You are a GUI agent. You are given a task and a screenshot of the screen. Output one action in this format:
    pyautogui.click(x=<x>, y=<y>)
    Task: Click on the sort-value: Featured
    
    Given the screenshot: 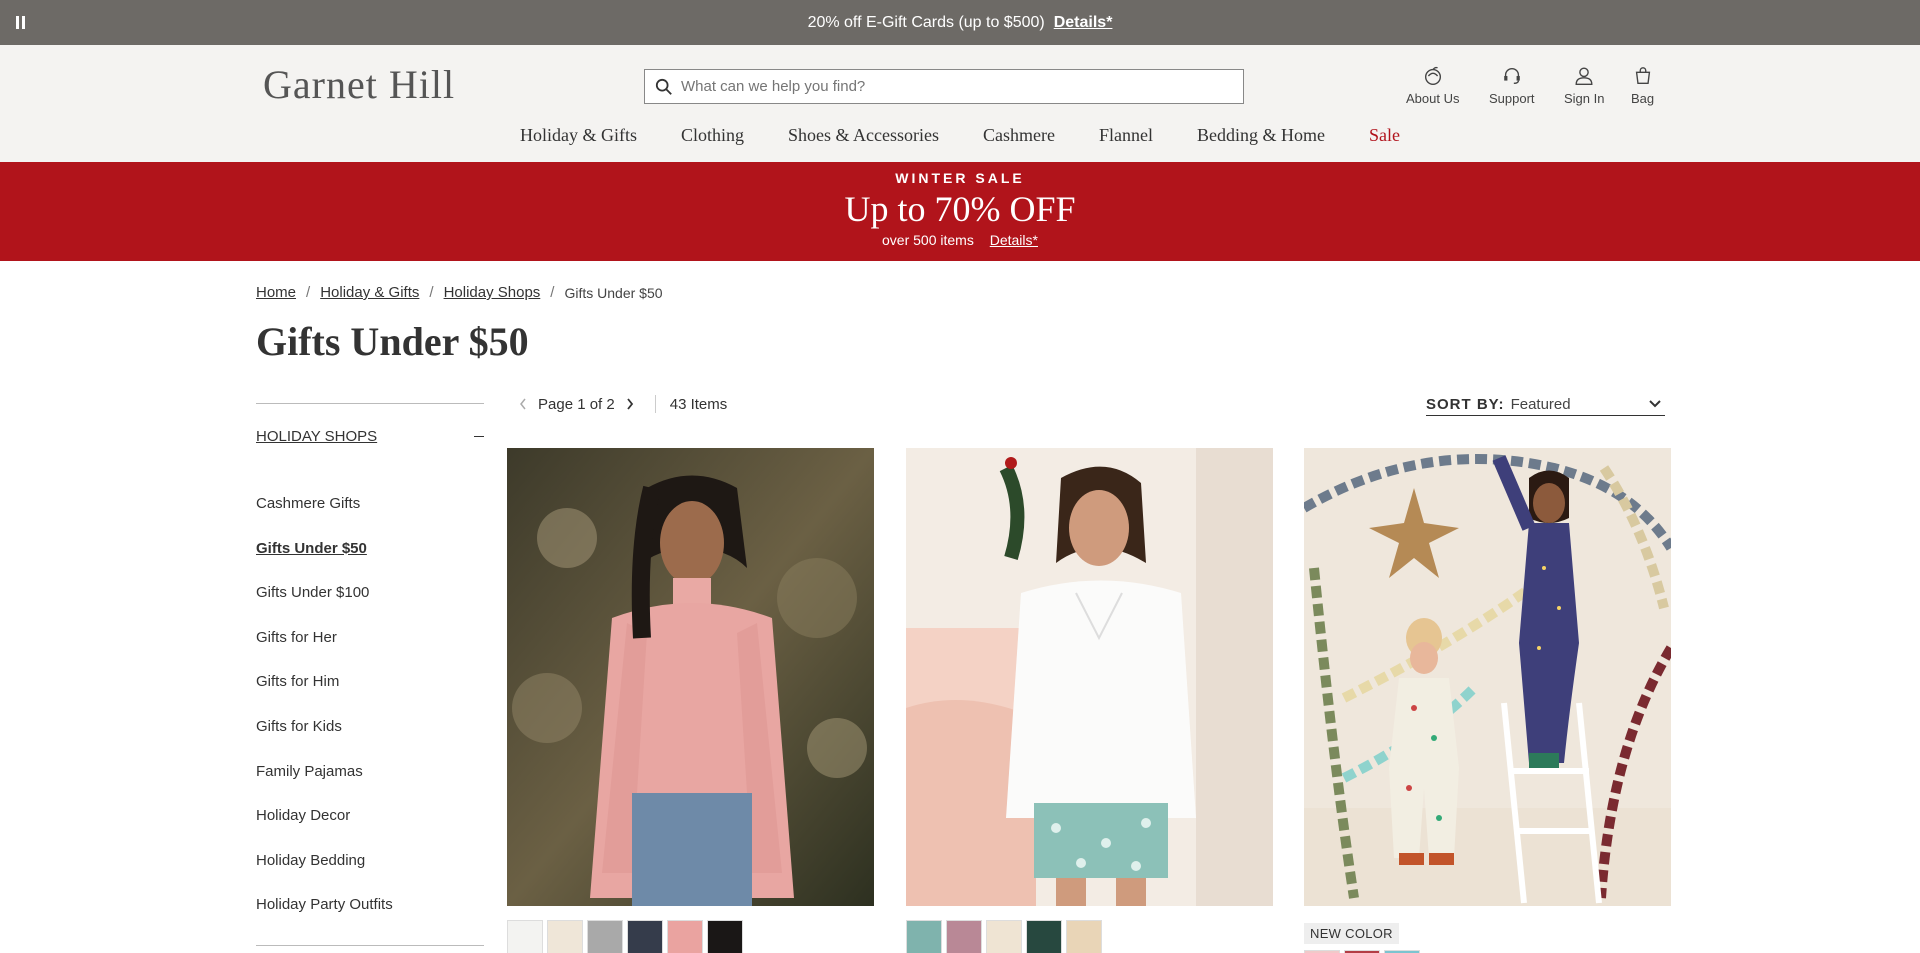 What is the action you would take?
    pyautogui.click(x=1540, y=404)
    